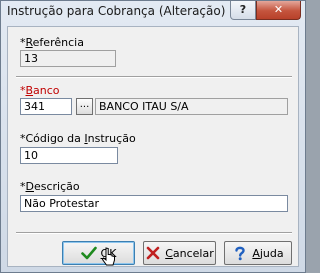 The image size is (320, 273). I want to click on title-close-button: ✕, so click(278, 10).